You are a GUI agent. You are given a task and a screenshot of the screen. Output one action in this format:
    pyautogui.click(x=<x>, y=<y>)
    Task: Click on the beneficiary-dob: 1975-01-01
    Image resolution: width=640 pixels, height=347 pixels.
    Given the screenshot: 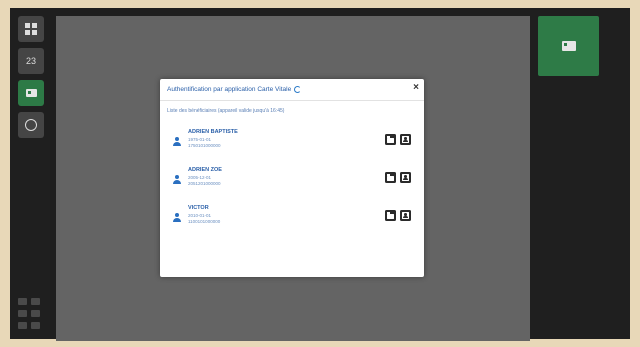 What is the action you would take?
    pyautogui.click(x=200, y=139)
    